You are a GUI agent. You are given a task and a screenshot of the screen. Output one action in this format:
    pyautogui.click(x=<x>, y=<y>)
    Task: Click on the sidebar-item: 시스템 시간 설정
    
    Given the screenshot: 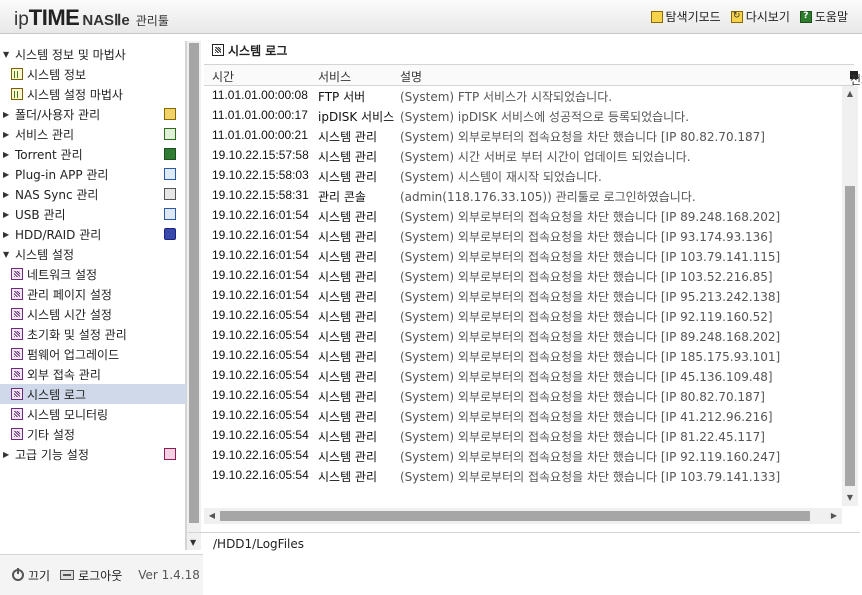 What is the action you would take?
    pyautogui.click(x=93, y=314)
    